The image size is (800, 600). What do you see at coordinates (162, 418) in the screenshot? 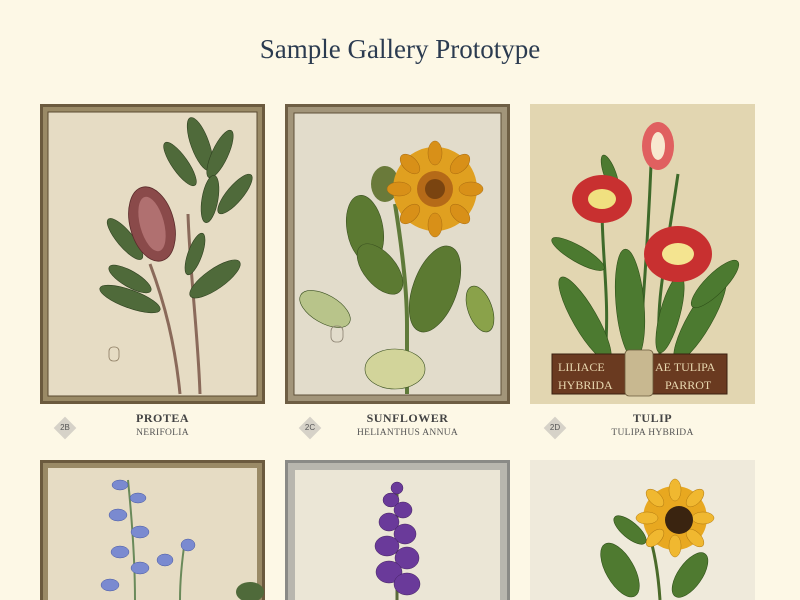
I see `plant-name: PROTEA` at bounding box center [162, 418].